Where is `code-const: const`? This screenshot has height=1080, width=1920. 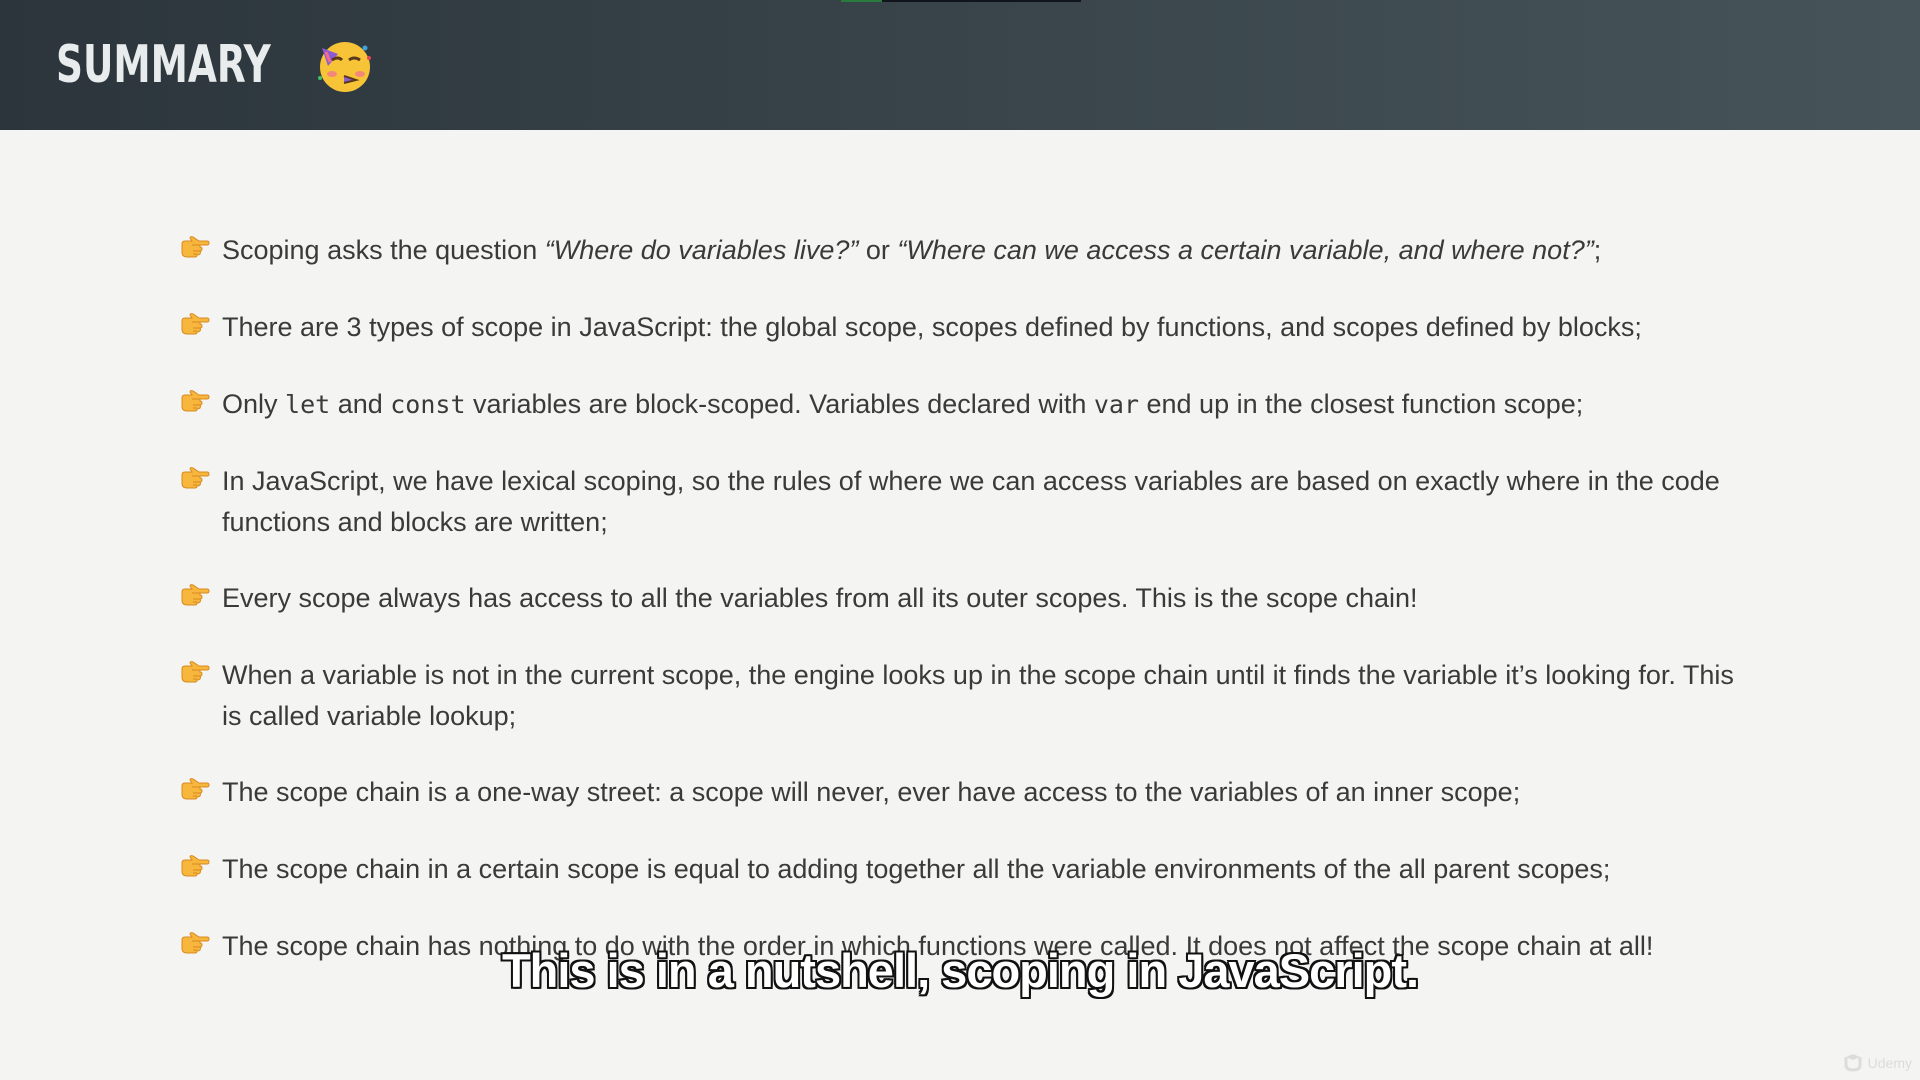 code-const: const is located at coordinates (428, 404).